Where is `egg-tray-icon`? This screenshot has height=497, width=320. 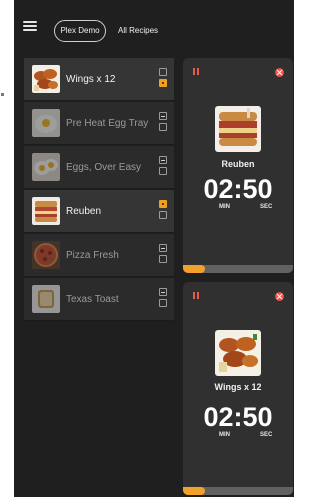 egg-tray-icon is located at coordinates (46, 123).